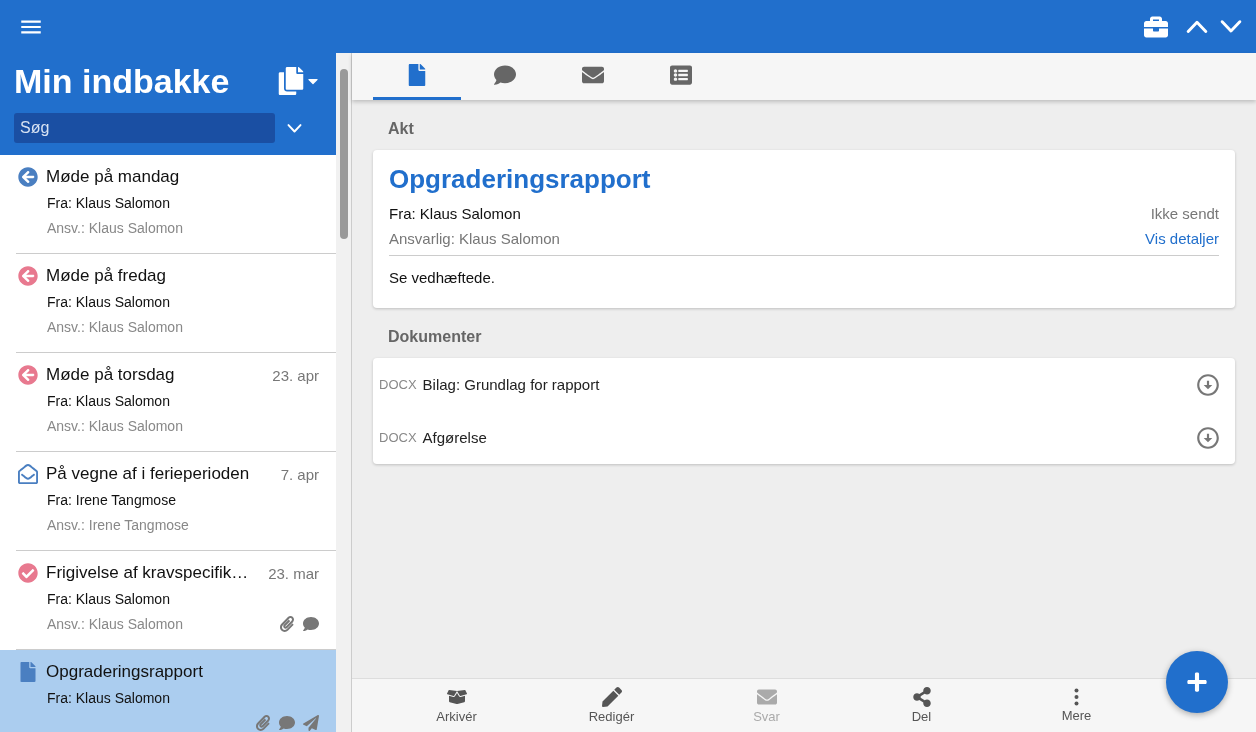 The height and width of the screenshot is (732, 1256). Describe the element at coordinates (805, 437) in the screenshot. I see `document-name: Afgørelse` at that location.